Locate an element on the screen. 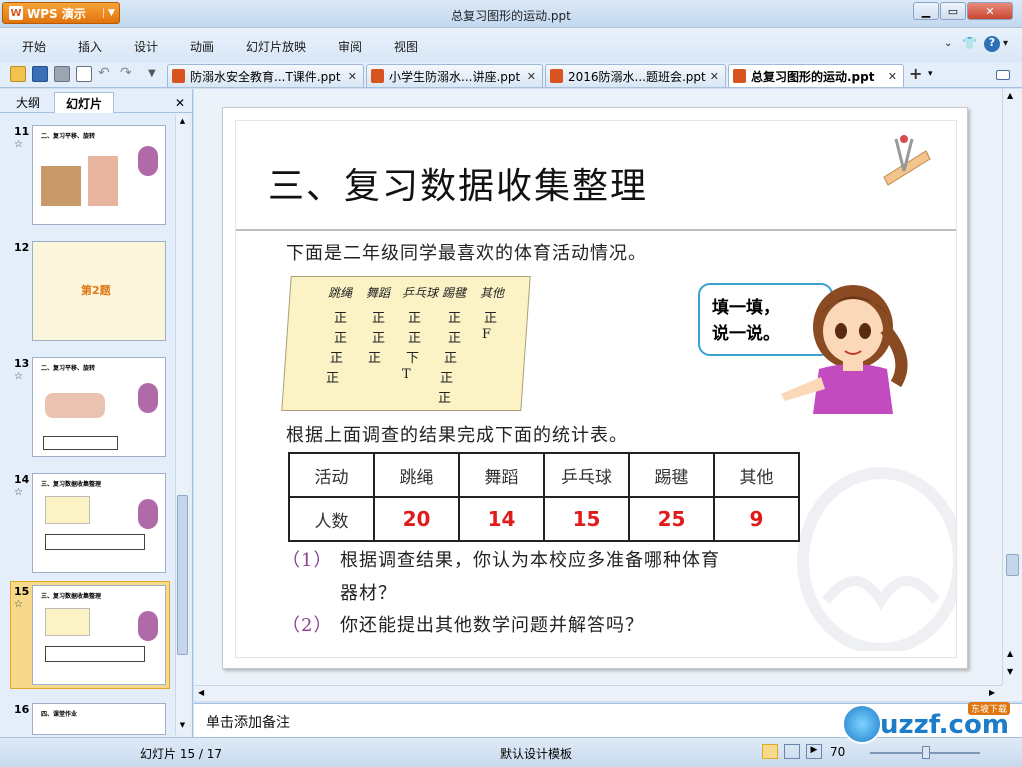 The width and height of the screenshot is (1022, 767). main-horizontal-scrollbar: ◀ ▶ is located at coordinates (598, 693).